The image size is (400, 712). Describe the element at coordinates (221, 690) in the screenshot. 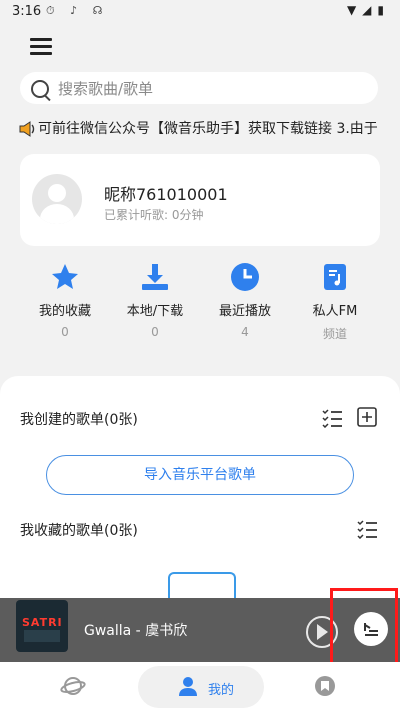

I see `tab-mine-label: 我的` at that location.